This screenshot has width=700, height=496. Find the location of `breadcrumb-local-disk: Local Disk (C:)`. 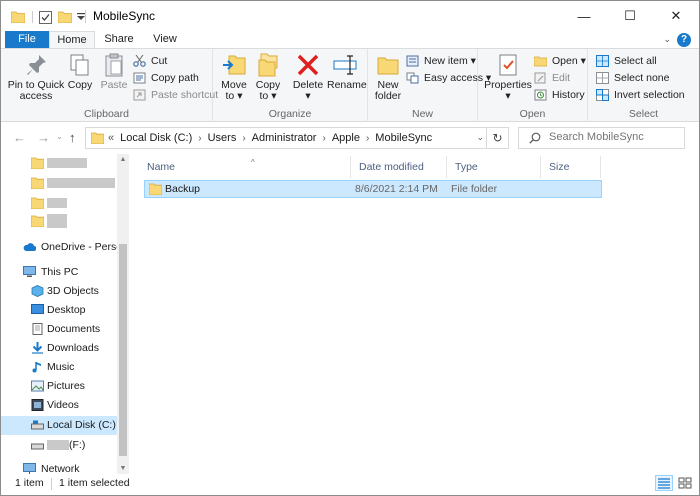

breadcrumb-local-disk: Local Disk (C:) is located at coordinates (156, 138).